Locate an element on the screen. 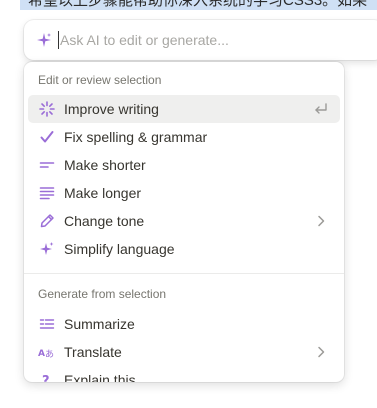  sparkle-icon is located at coordinates (47, 249).